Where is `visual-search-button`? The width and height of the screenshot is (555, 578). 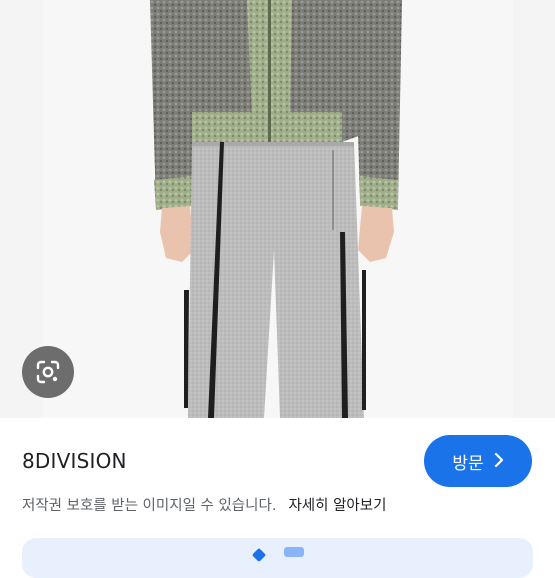
visual-search-button is located at coordinates (48, 372).